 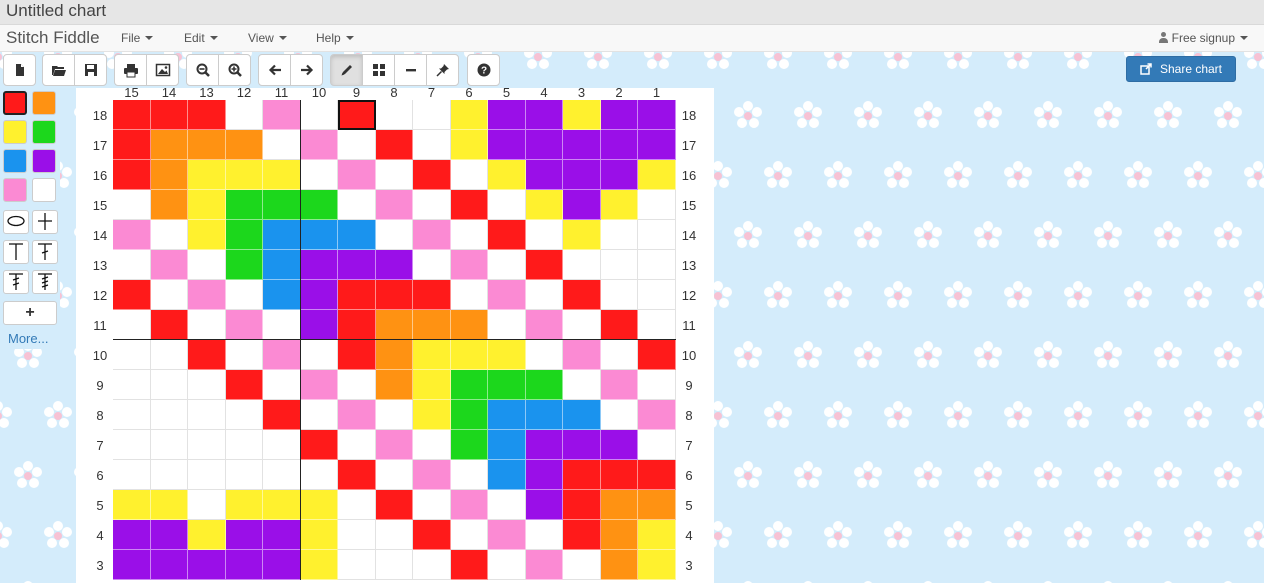 What do you see at coordinates (1181, 69) in the screenshot?
I see `share-chart-button: Share chart` at bounding box center [1181, 69].